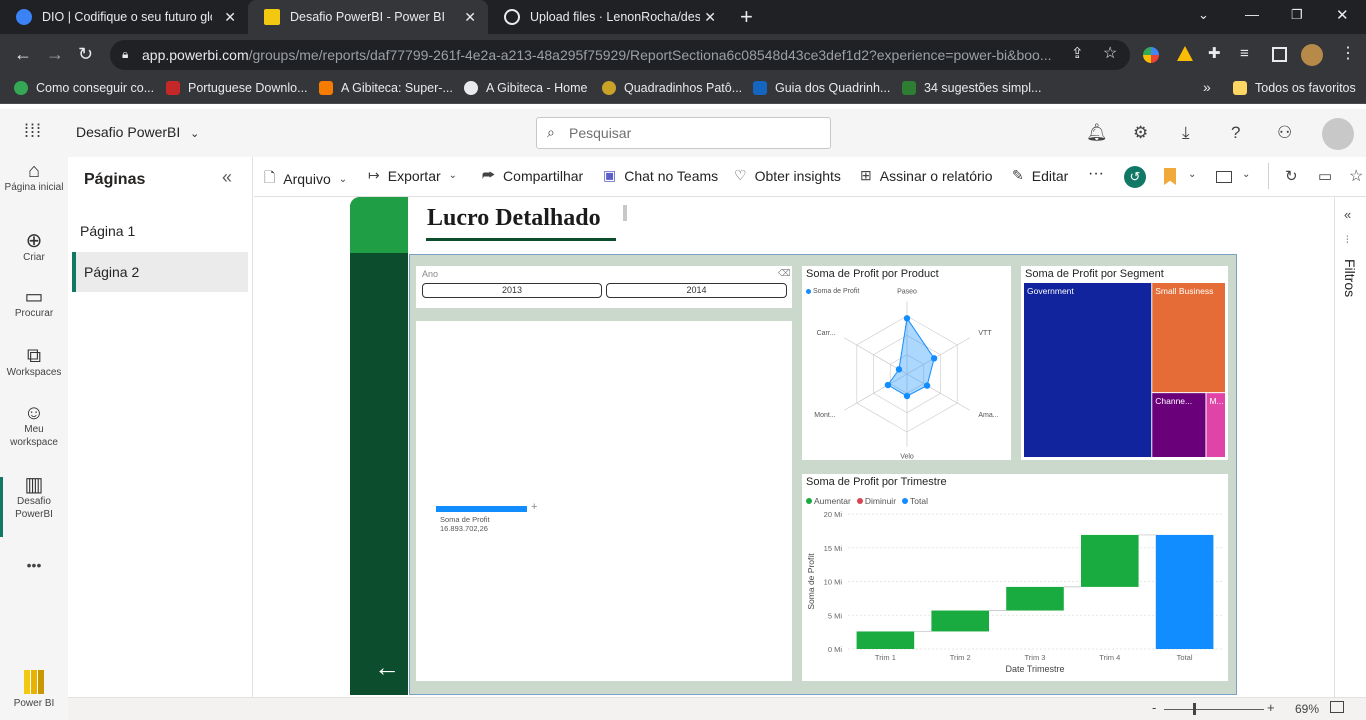 Image resolution: width=1366 pixels, height=720 pixels. Describe the element at coordinates (272, 17) in the screenshot. I see `powerbi-favicon-icon` at that location.